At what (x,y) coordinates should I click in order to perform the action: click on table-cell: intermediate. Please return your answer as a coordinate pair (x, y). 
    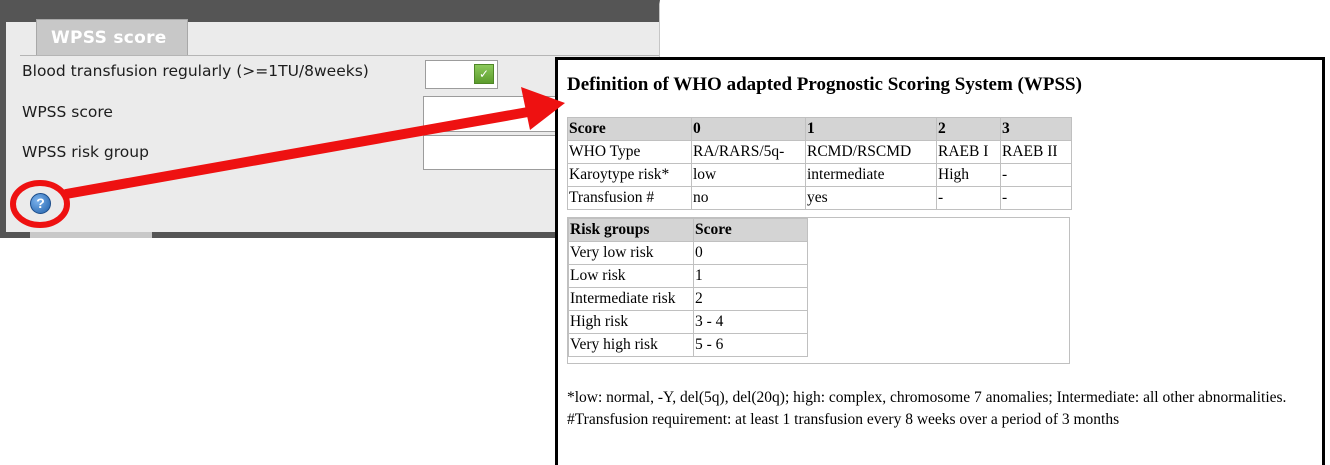
    Looking at the image, I should click on (871, 175).